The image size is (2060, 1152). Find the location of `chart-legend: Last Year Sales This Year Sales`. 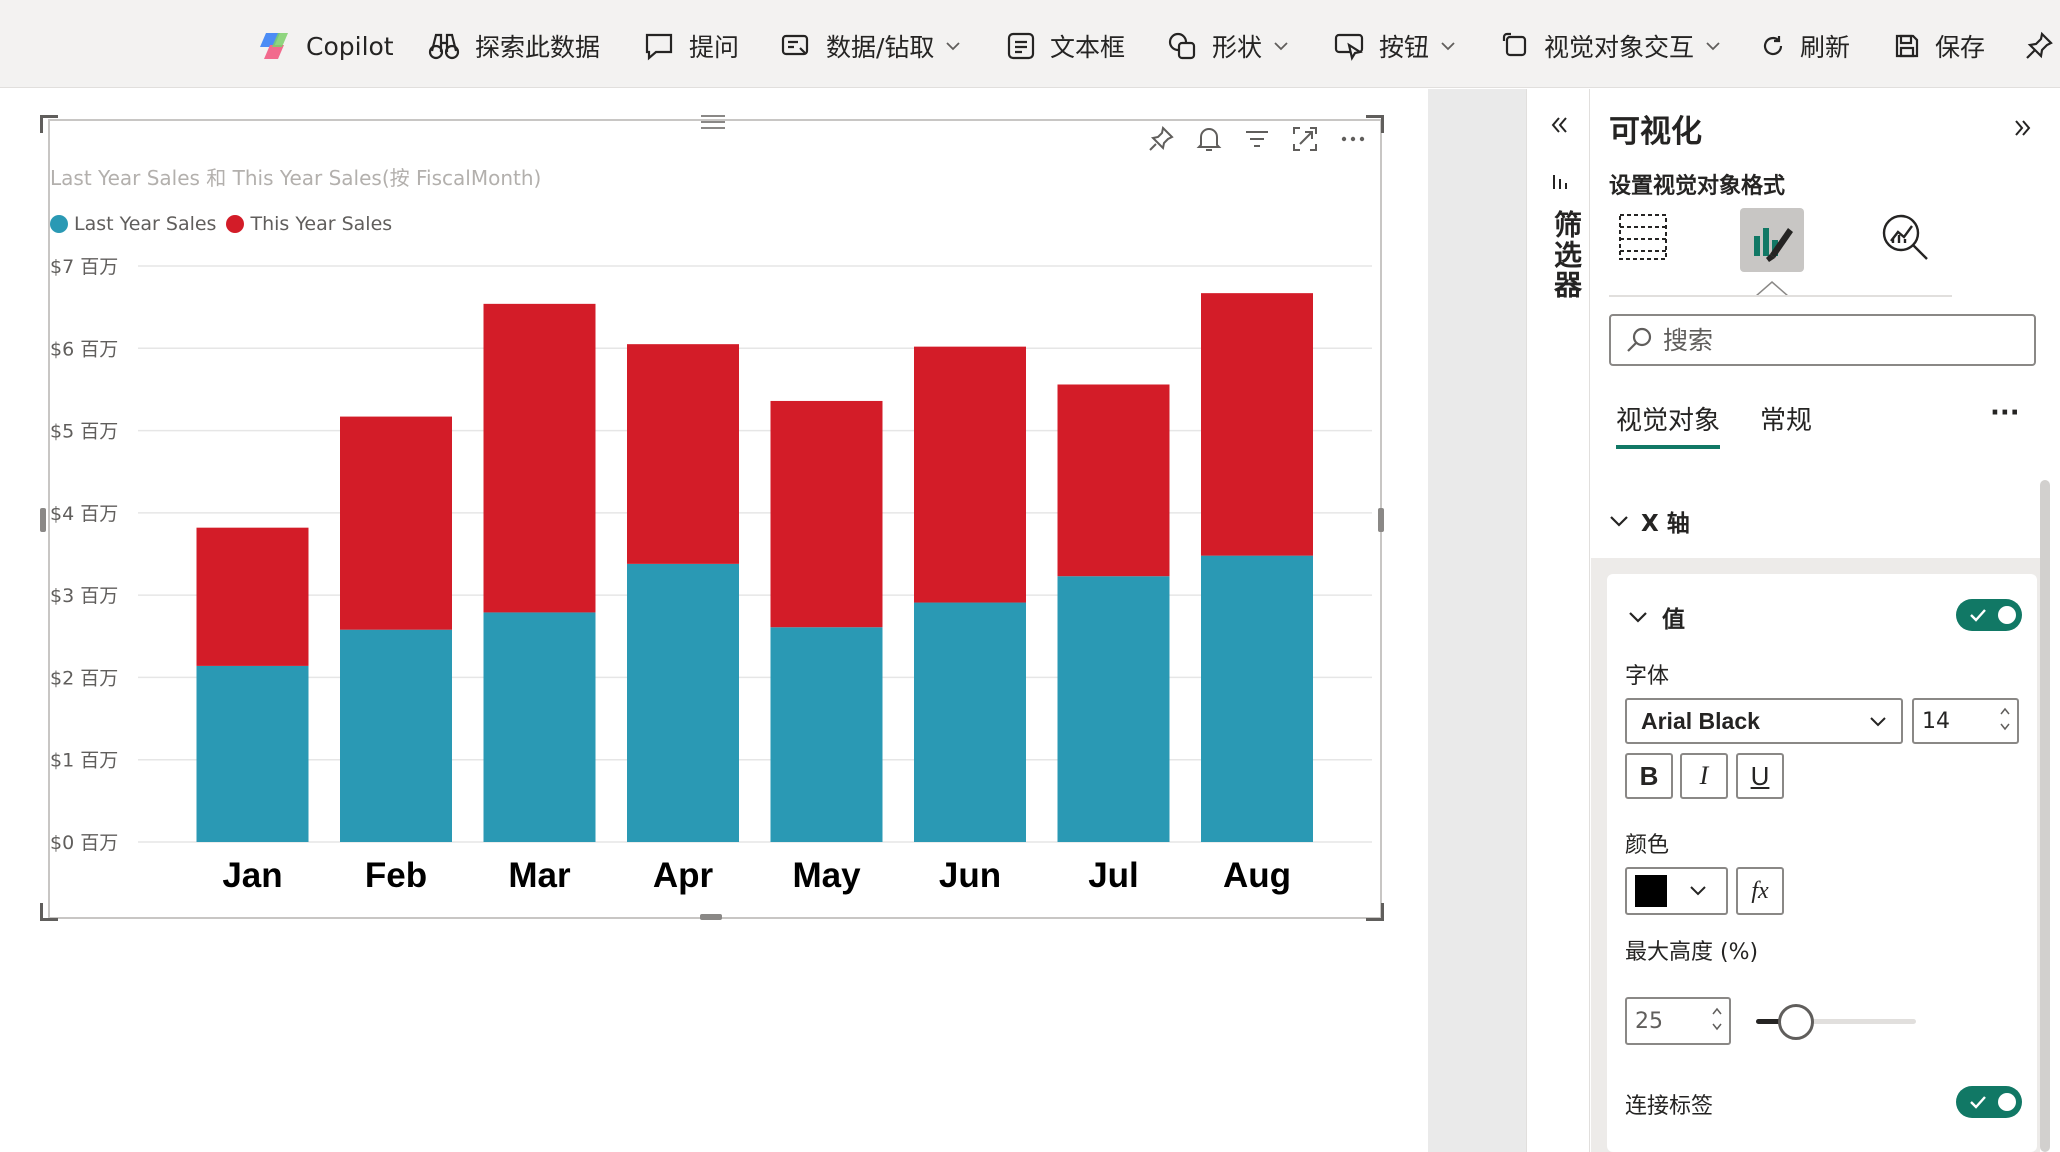

chart-legend: Last Year Sales This Year Sales is located at coordinates (226, 224).